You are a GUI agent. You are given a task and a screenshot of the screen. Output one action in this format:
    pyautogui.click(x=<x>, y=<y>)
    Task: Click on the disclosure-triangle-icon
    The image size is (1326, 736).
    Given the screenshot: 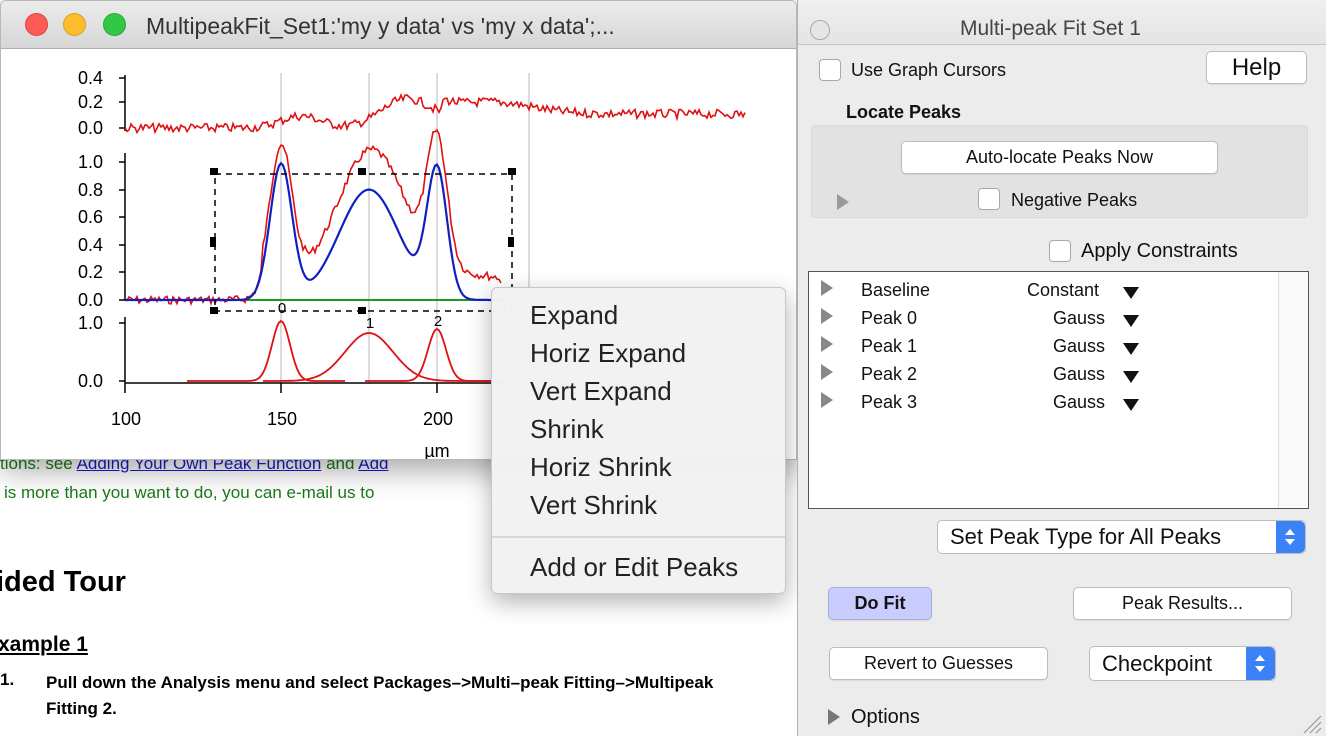 What is the action you would take?
    pyautogui.click(x=843, y=202)
    